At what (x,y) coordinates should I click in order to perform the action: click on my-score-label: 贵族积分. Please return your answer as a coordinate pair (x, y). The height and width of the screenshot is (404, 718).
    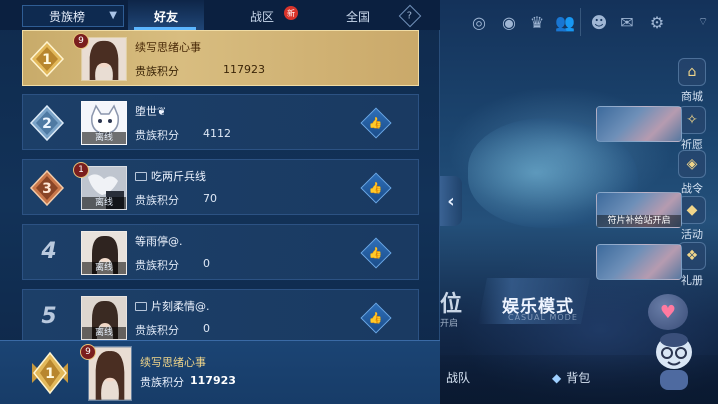
    Looking at the image, I should click on (162, 382).